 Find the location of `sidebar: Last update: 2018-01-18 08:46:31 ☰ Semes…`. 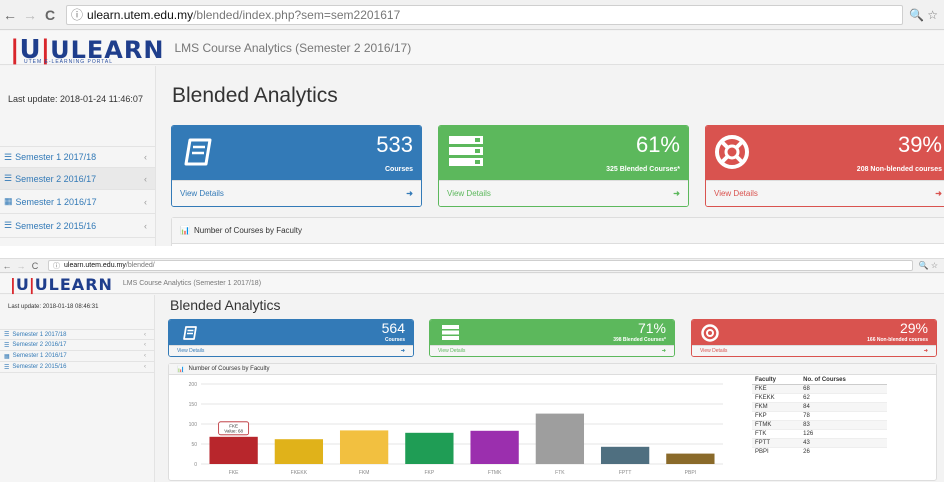

sidebar: Last update: 2018-01-18 08:46:31 ☰ Semes… is located at coordinates (77, 388).